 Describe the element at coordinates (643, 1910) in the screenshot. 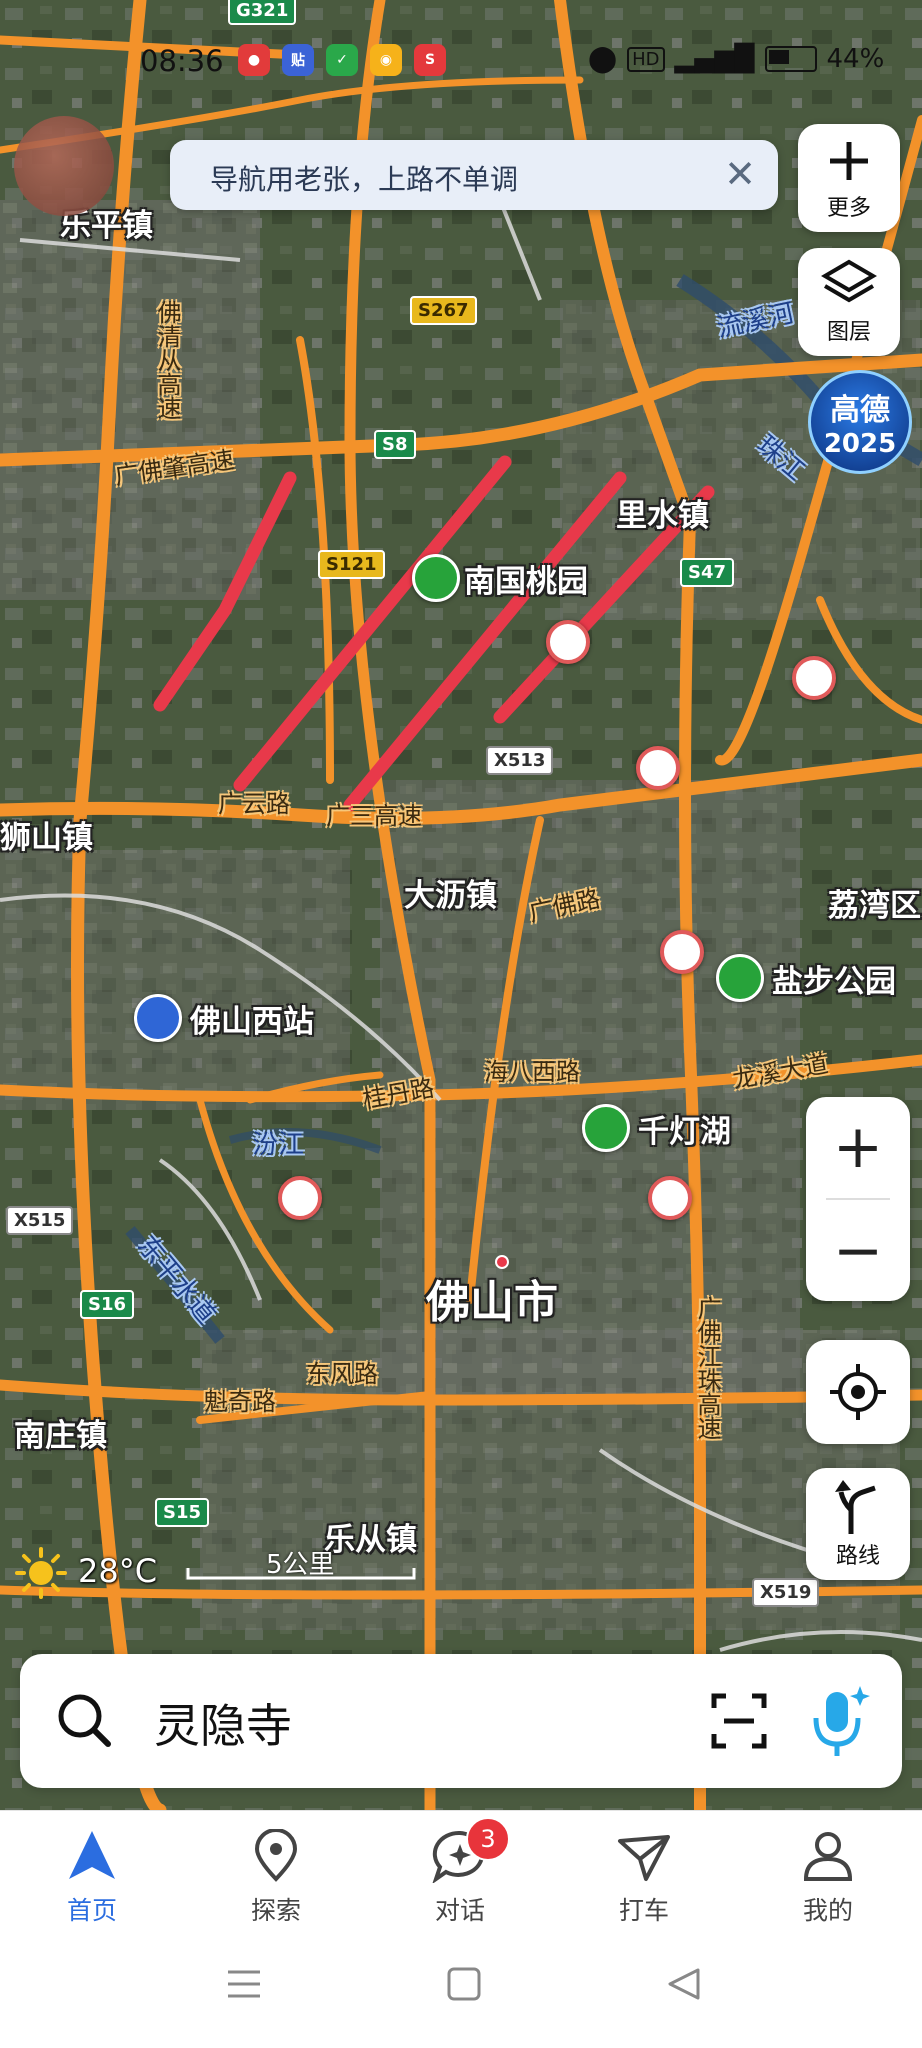

I see `tab-taxi-label: 打车` at that location.